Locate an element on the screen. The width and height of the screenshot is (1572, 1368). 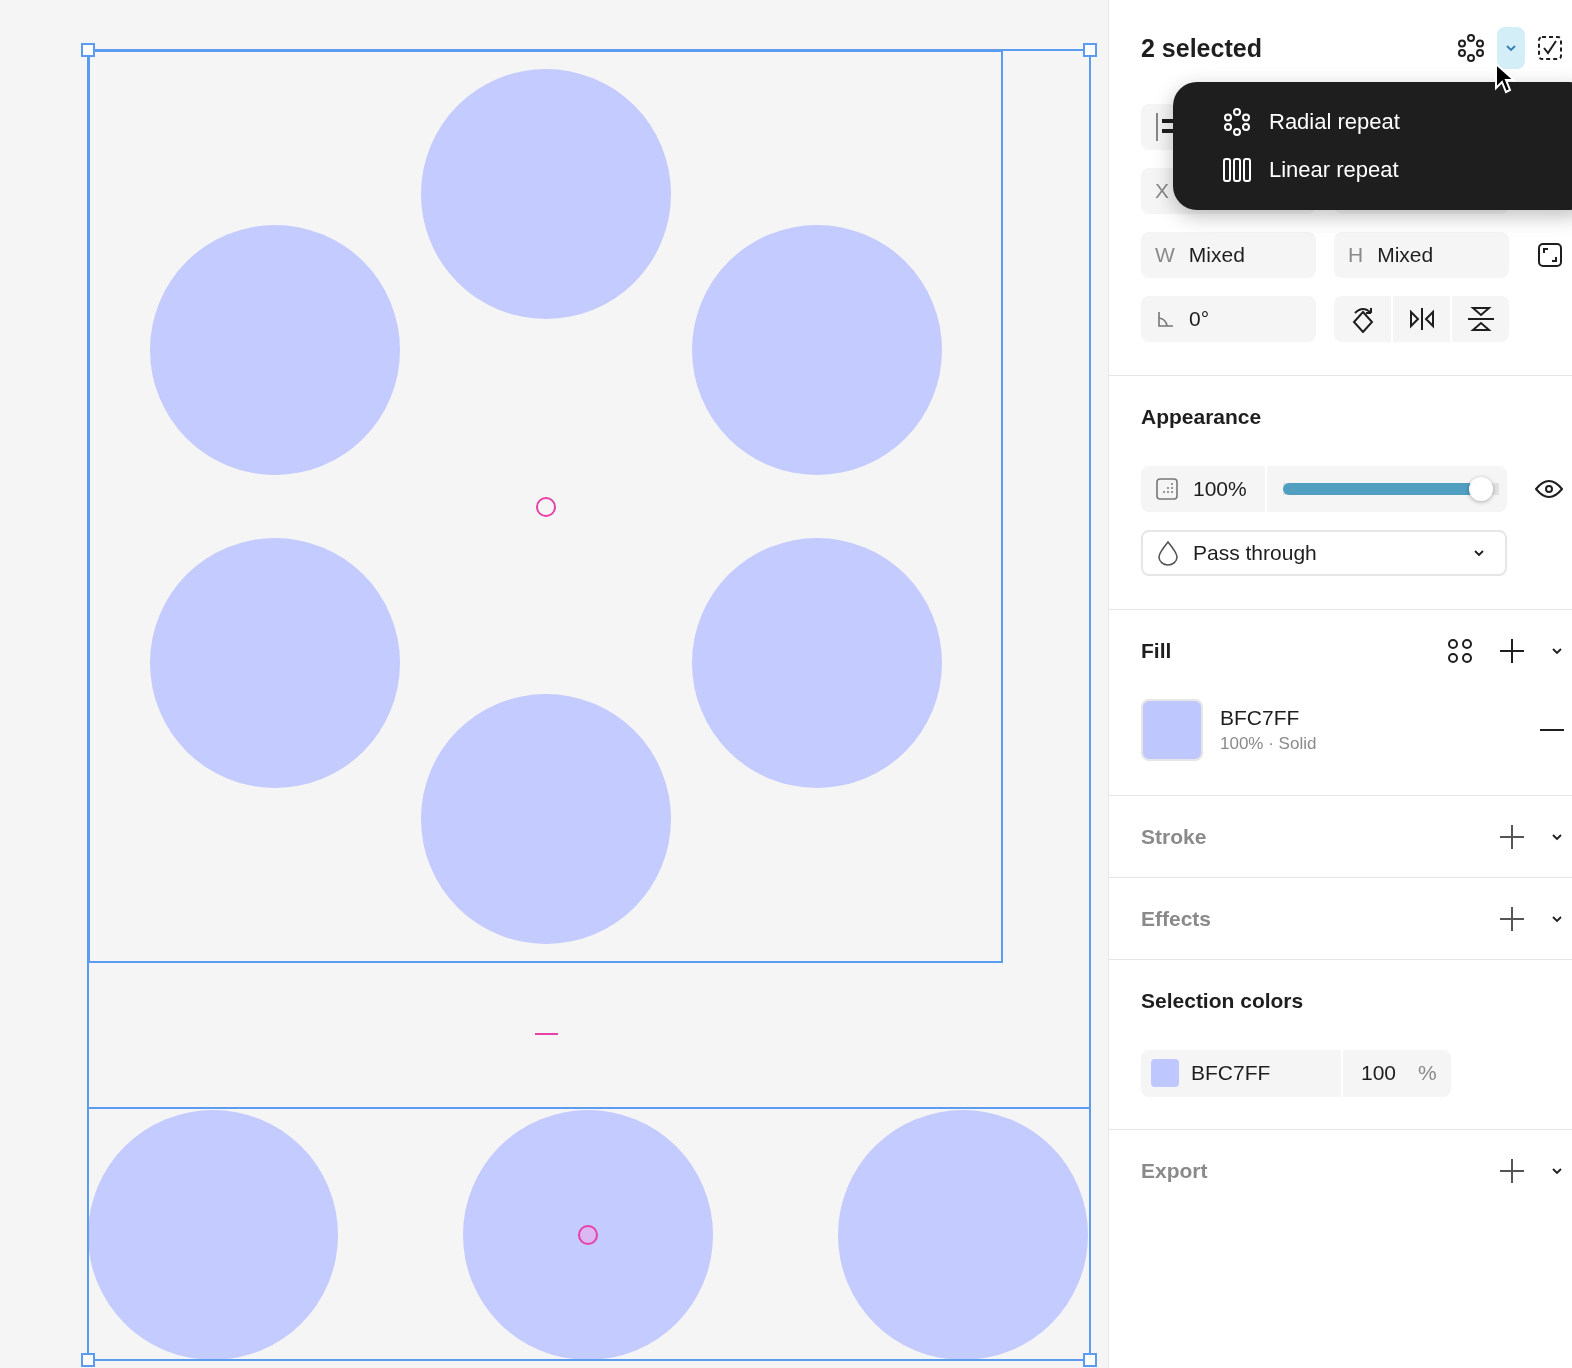
resize-to-fit-icon is located at coordinates (1550, 255).